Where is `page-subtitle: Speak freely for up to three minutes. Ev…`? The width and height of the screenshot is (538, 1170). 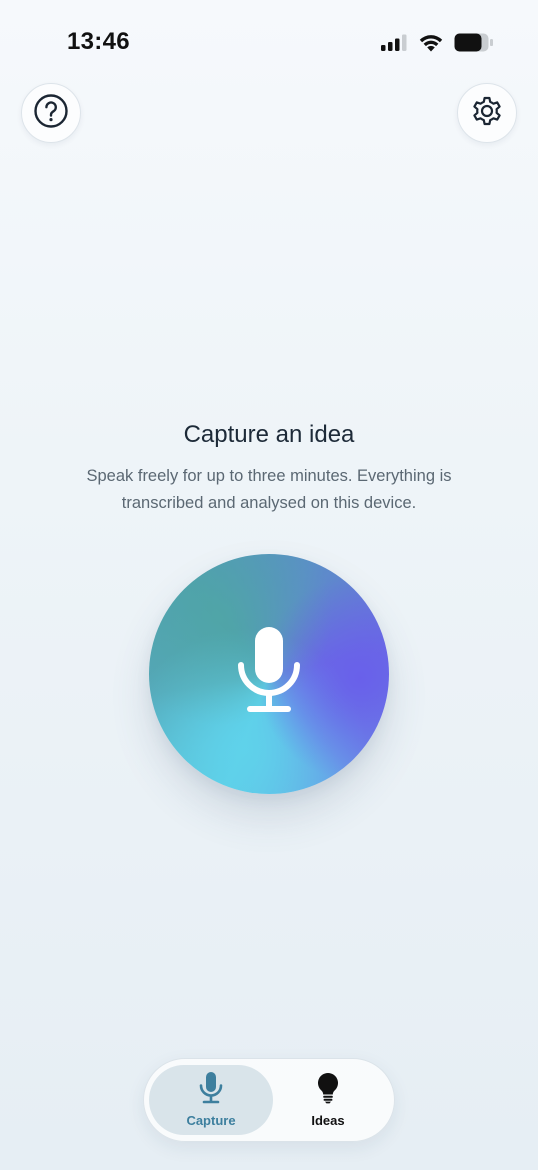 page-subtitle: Speak freely for up to three minutes. Ev… is located at coordinates (269, 489).